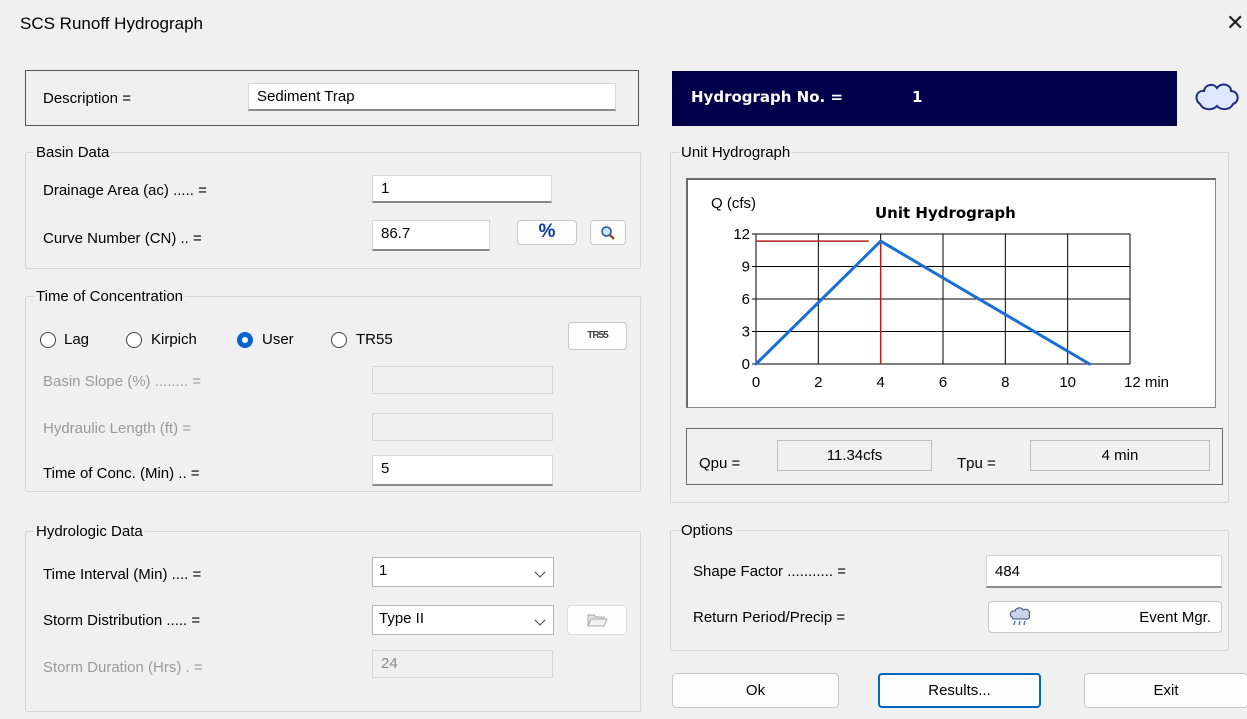  I want to click on shape-factor-label: Shape Factor ........... =, so click(769, 571).